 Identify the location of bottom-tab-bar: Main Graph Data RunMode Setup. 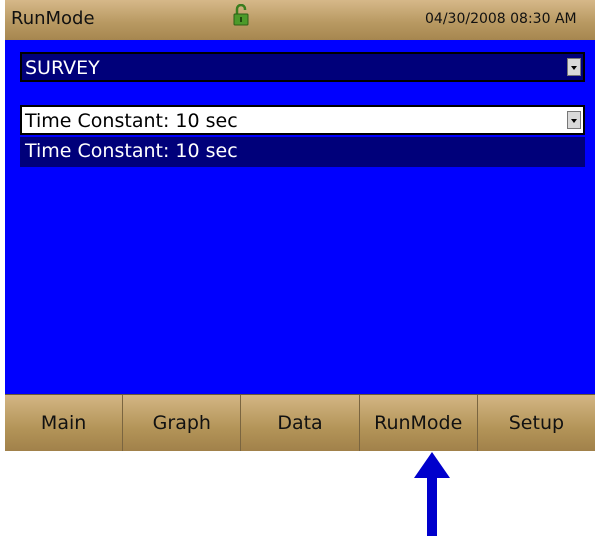
(300, 422).